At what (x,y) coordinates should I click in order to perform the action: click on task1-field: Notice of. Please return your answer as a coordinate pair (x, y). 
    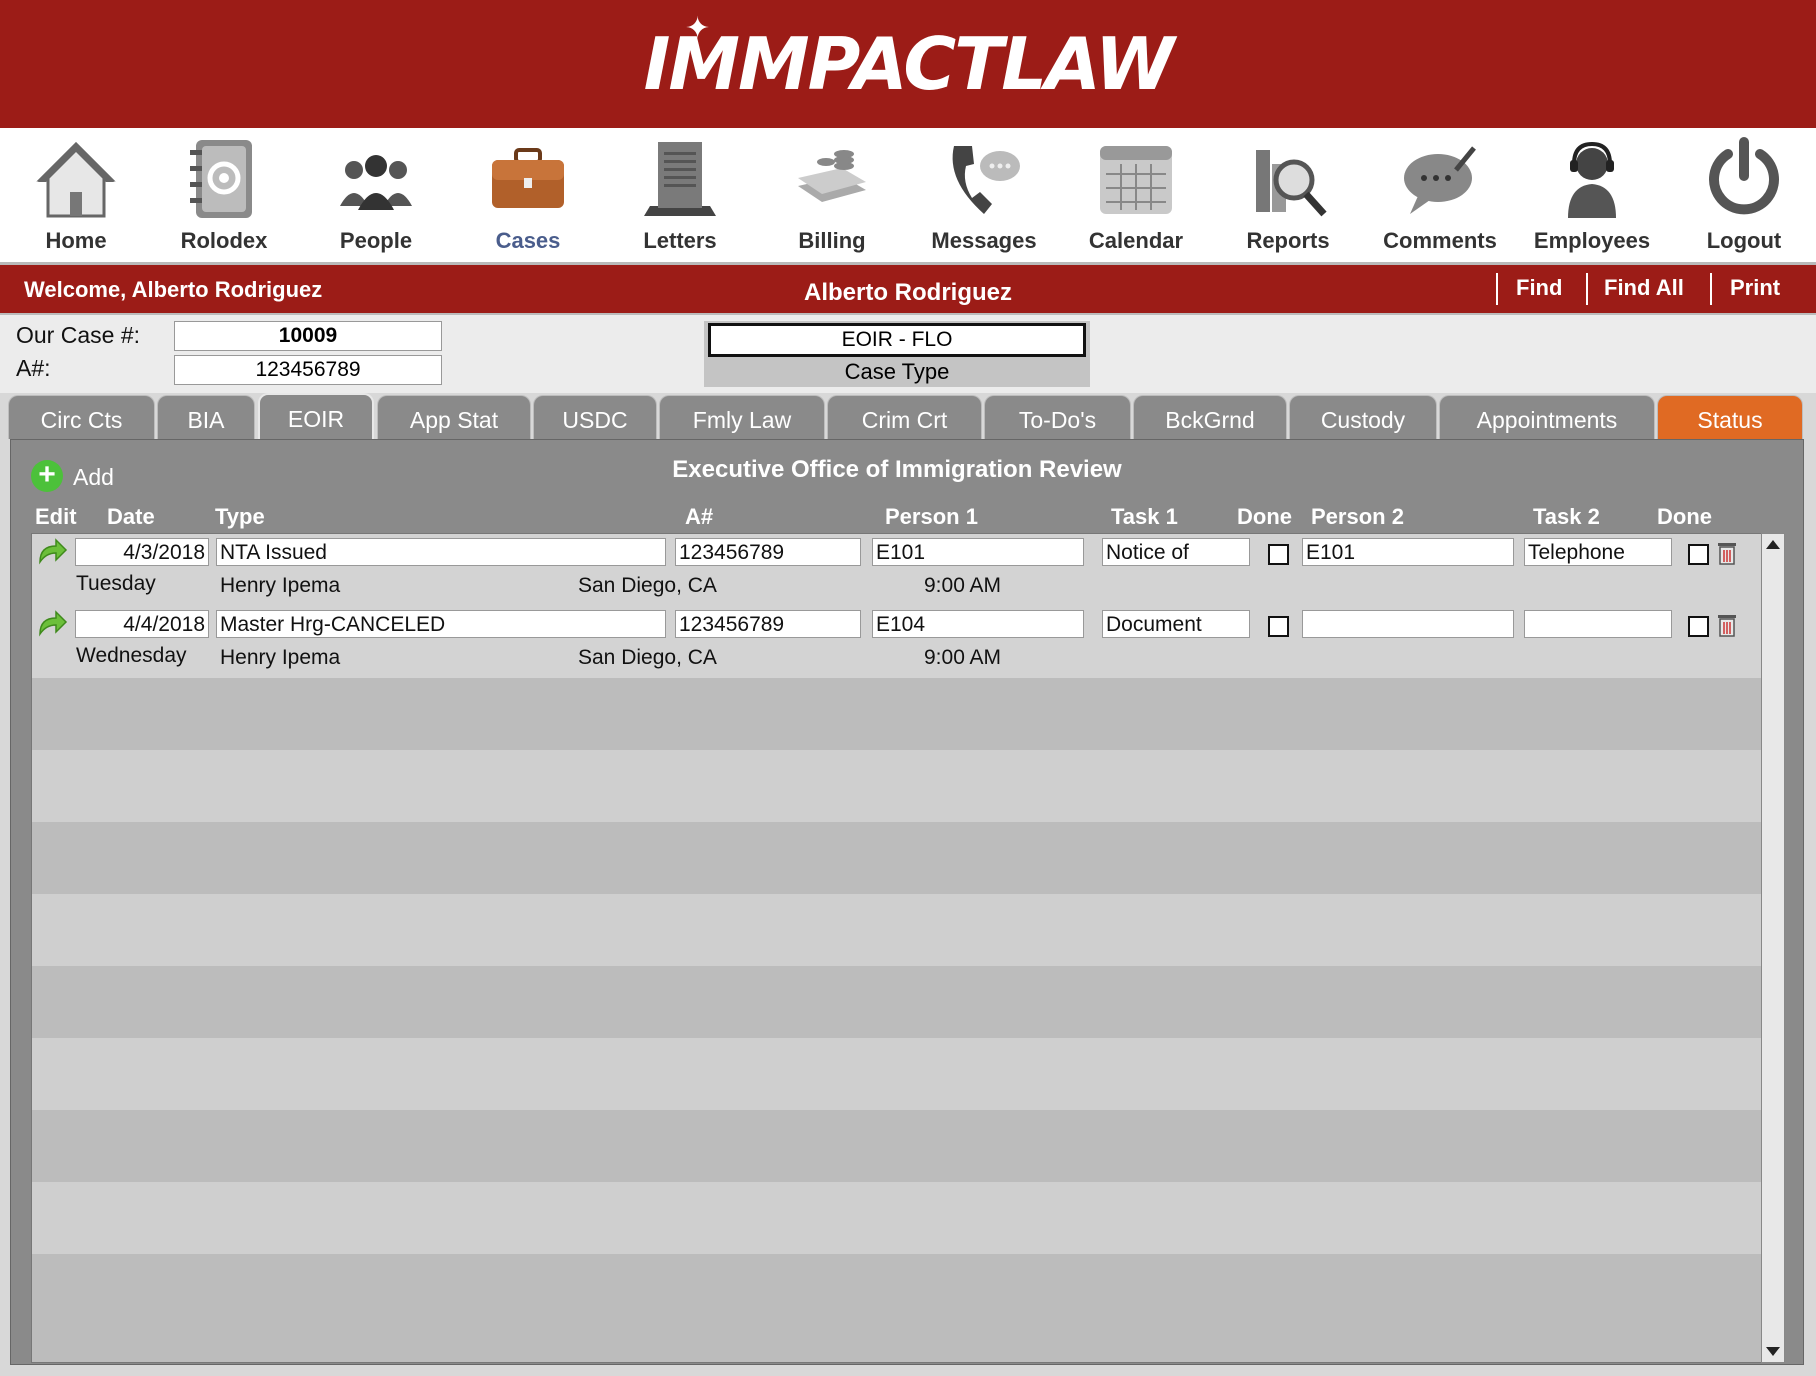
    Looking at the image, I should click on (1176, 552).